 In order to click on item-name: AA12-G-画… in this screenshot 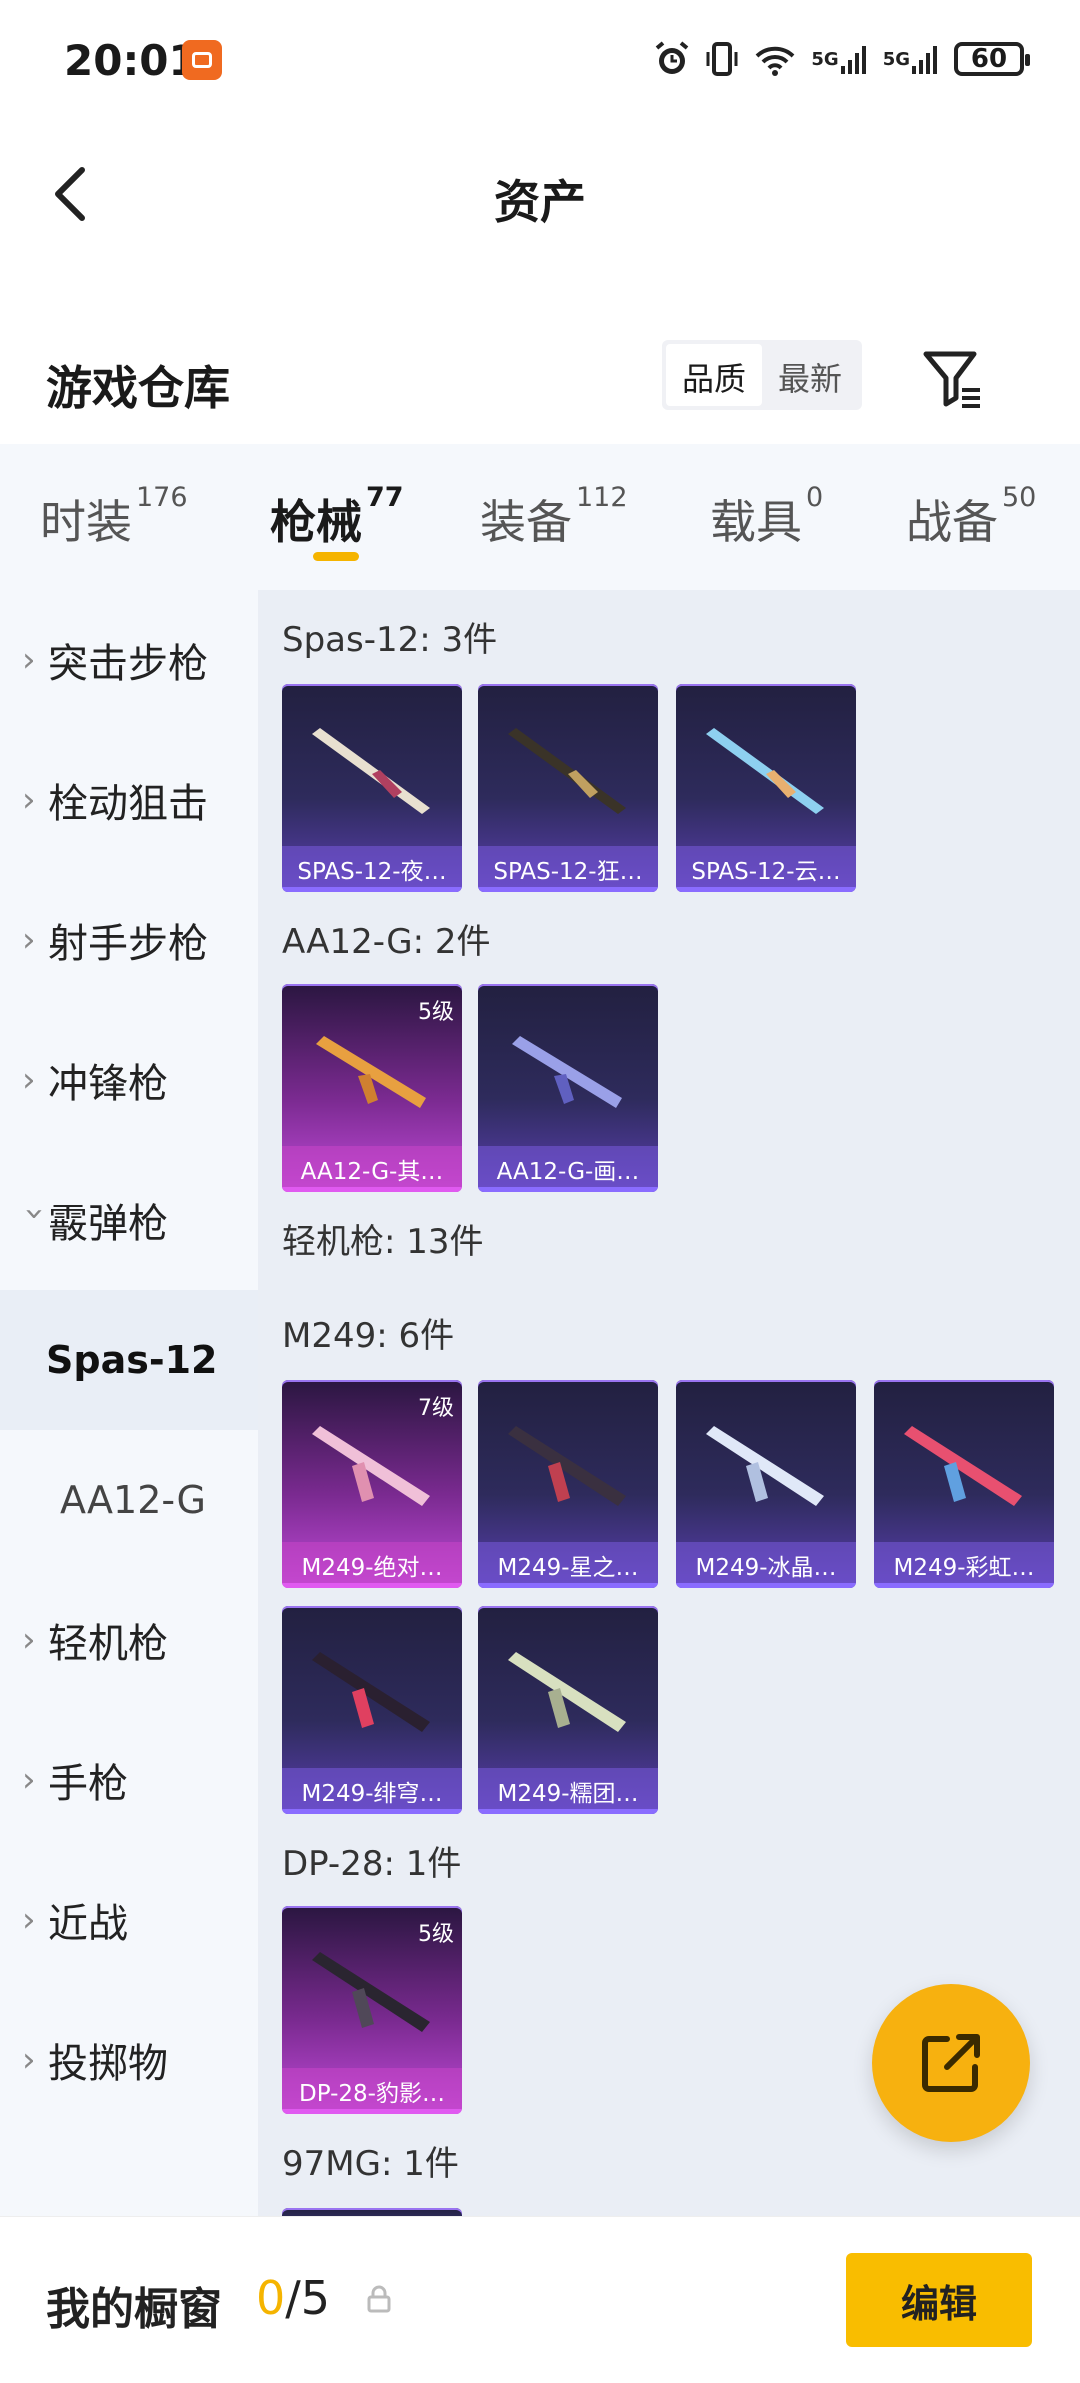, I will do `click(568, 1169)`.